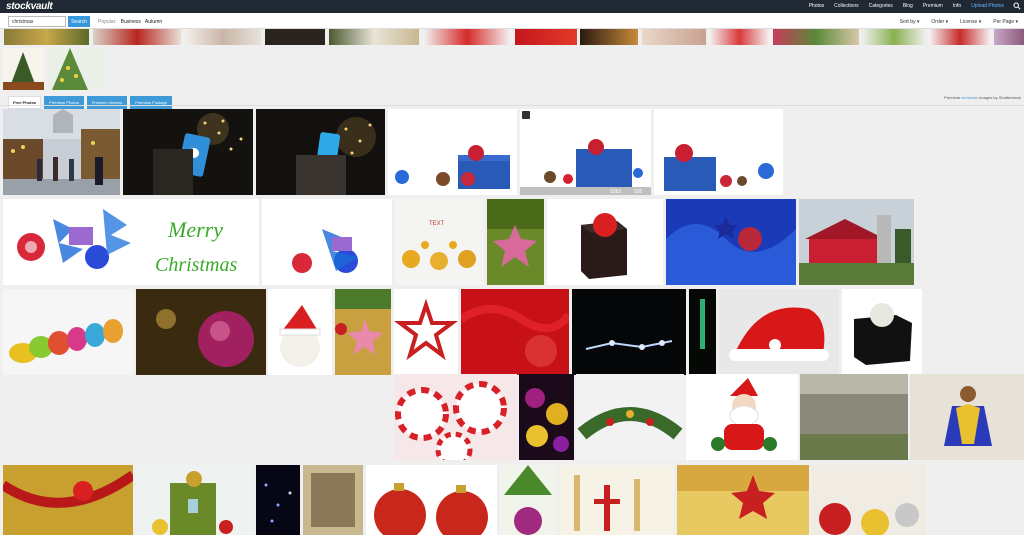 The height and width of the screenshot is (535, 1024). I want to click on order-label: Order, so click(938, 22).